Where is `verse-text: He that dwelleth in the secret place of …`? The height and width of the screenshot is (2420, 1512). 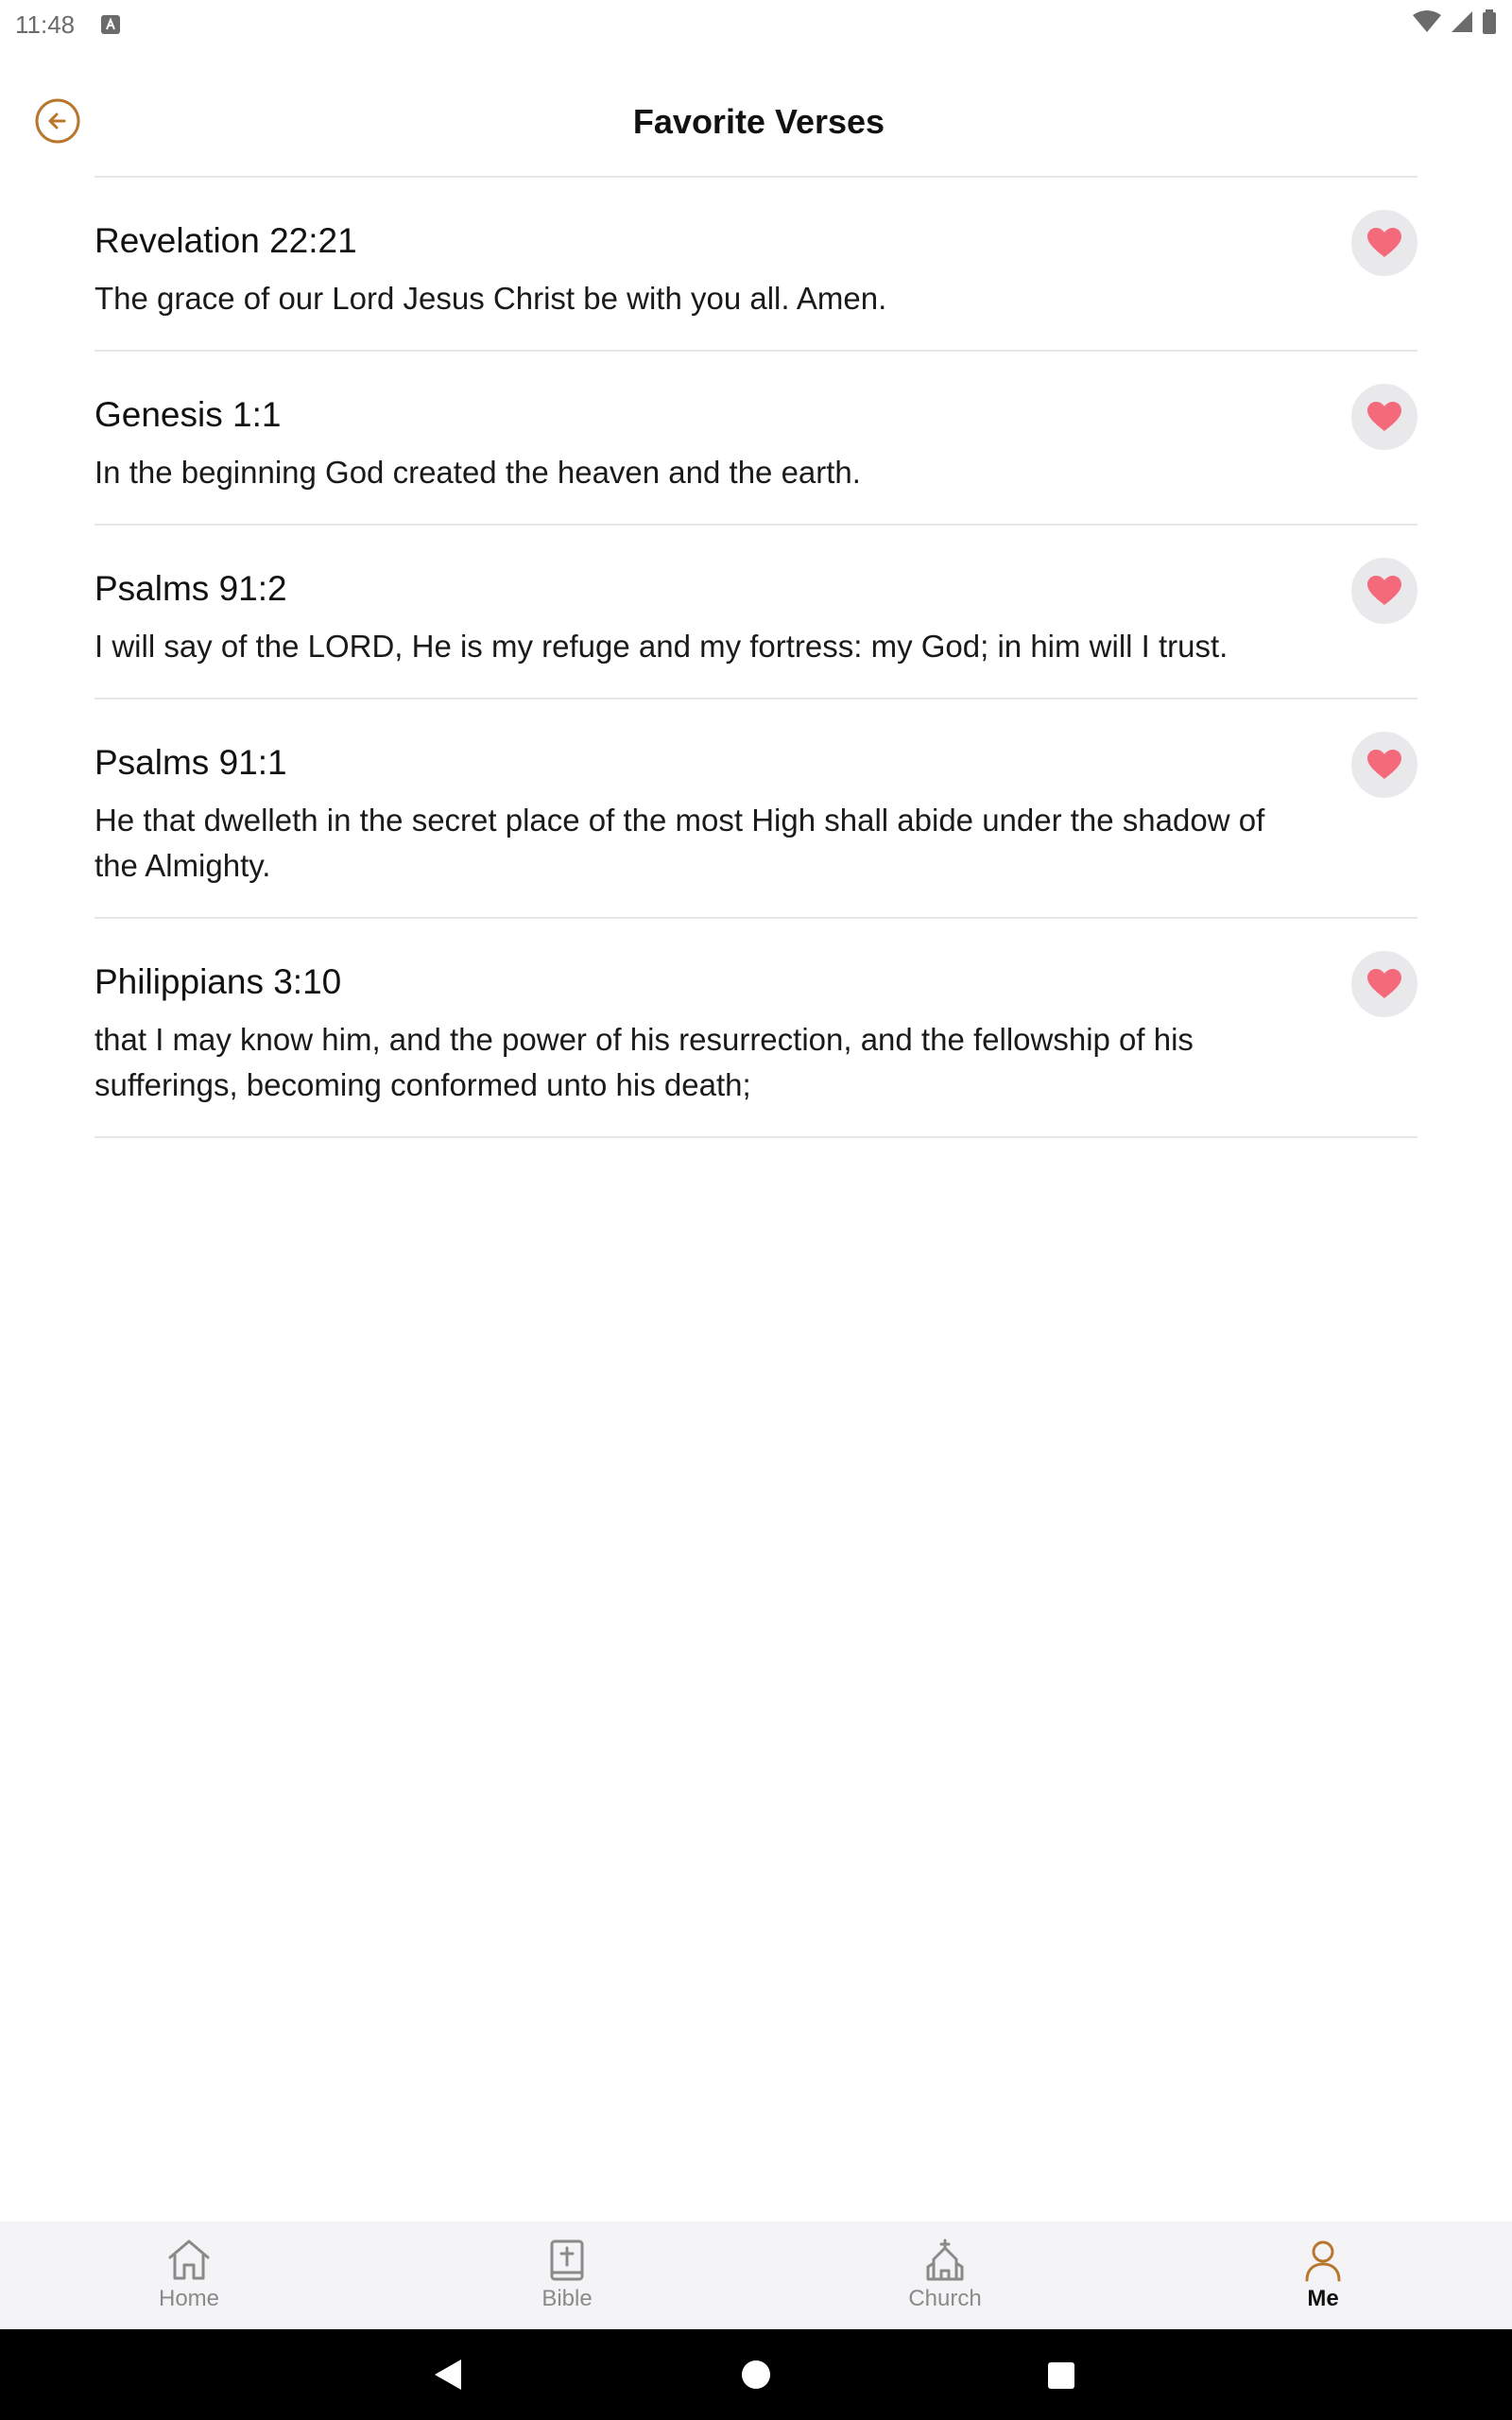 verse-text: He that dwelleth in the secret place of … is located at coordinates (679, 843).